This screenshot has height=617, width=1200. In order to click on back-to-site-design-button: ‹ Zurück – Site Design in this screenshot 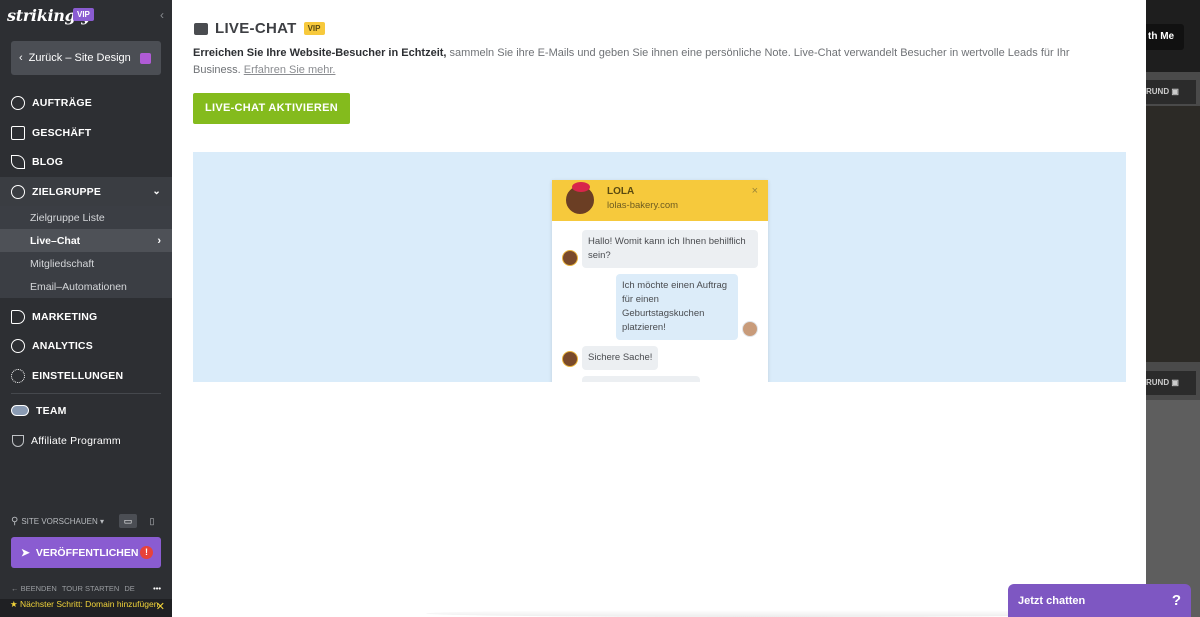, I will do `click(86, 58)`.